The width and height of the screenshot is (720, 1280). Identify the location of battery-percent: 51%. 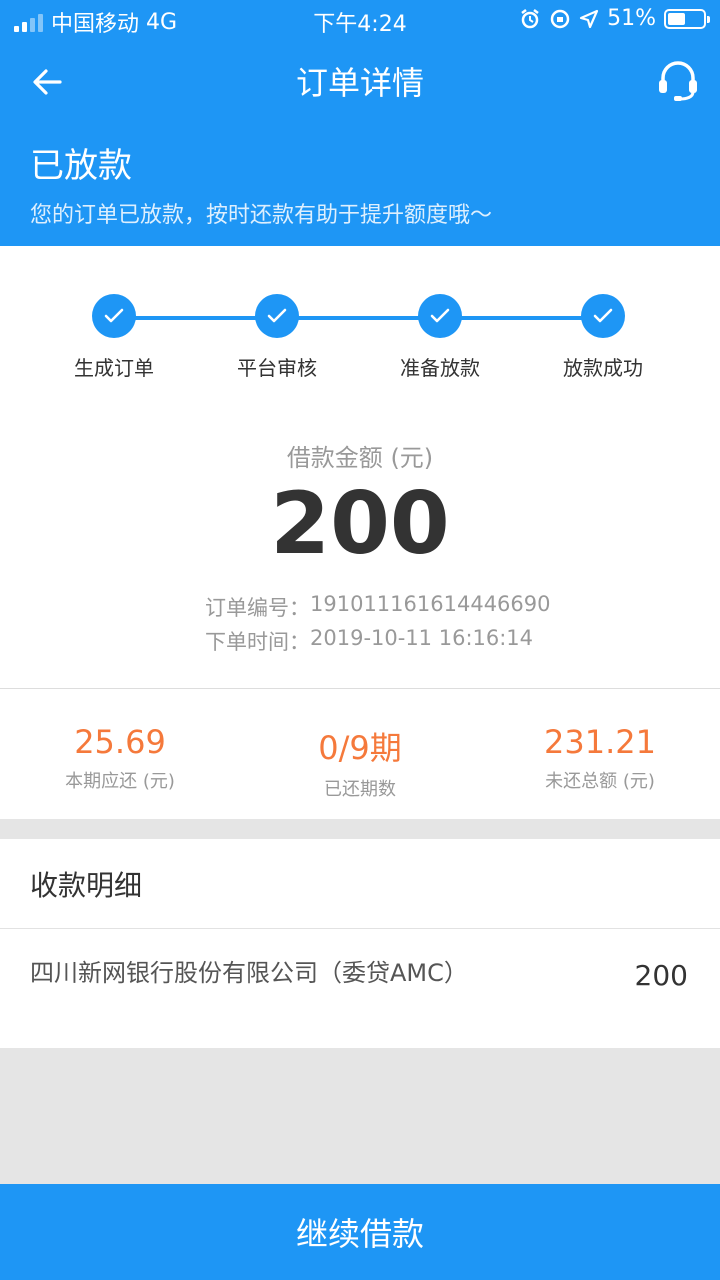
(631, 18).